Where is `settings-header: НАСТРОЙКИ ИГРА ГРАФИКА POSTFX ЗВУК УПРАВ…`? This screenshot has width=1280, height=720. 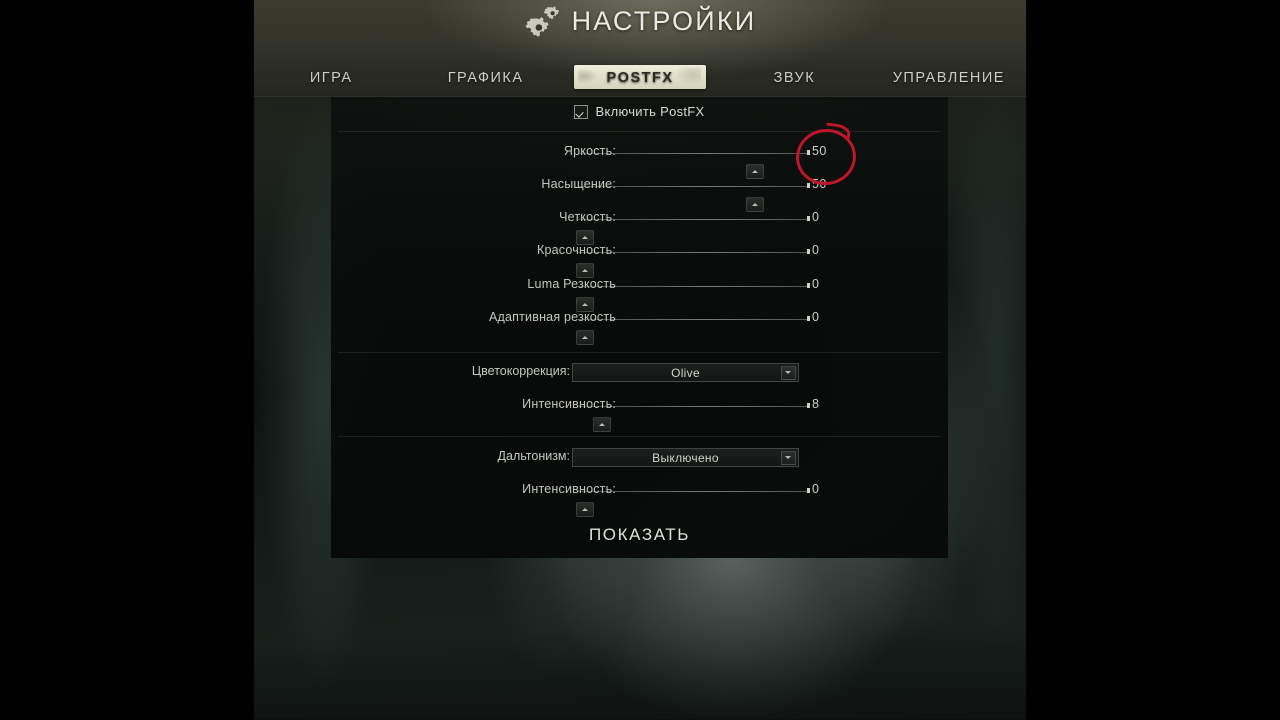
settings-header: НАСТРОЙКИ ИГРА ГРАФИКА POSTFX ЗВУК УПРАВ… is located at coordinates (640, 48).